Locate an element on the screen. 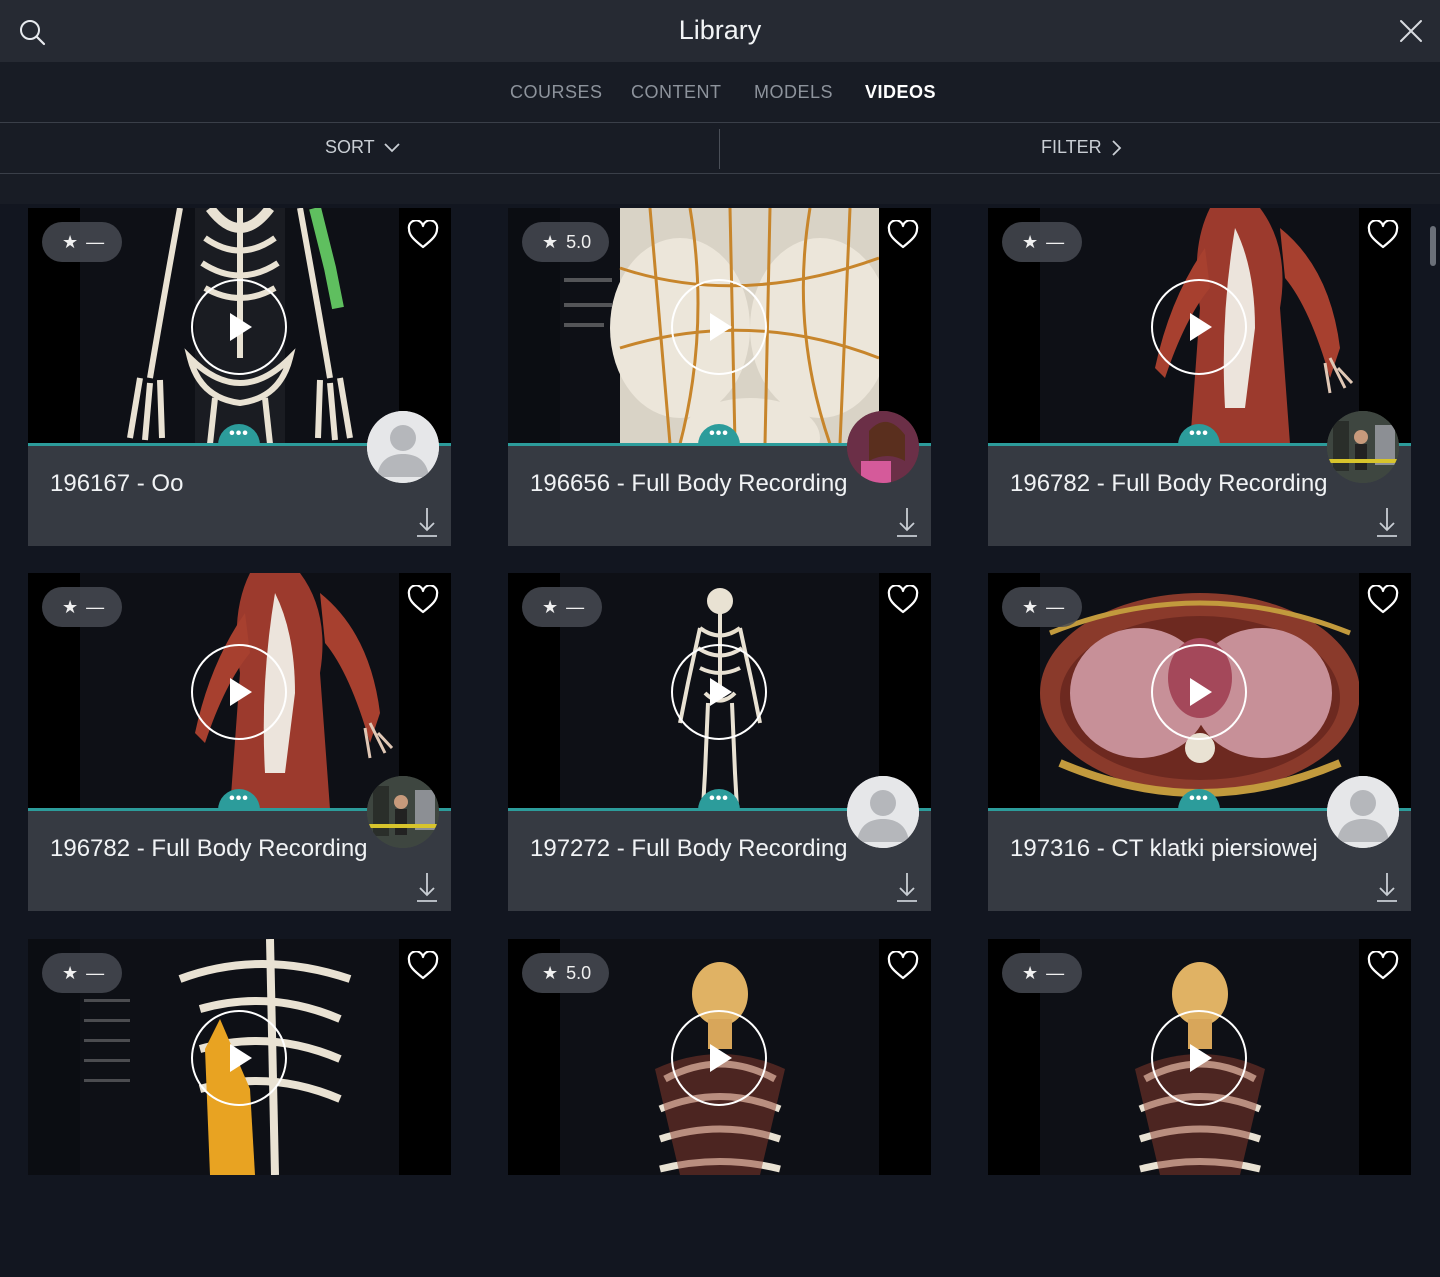 This screenshot has height=1277, width=1440. video-card: ★ 5.0 ••• 196656 - Full Body Recording is located at coordinates (719, 377).